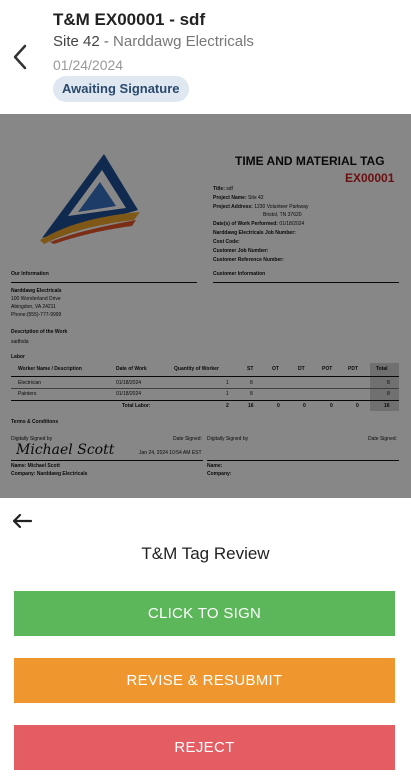 Image resolution: width=411 pixels, height=783 pixels. I want to click on labor-cell: Painters, so click(27, 394).